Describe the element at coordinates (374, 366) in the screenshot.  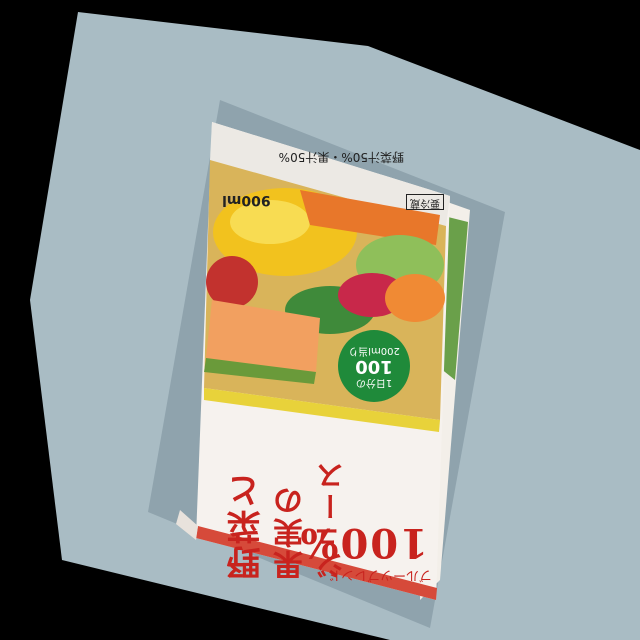
I see `badge-big: 100` at that location.